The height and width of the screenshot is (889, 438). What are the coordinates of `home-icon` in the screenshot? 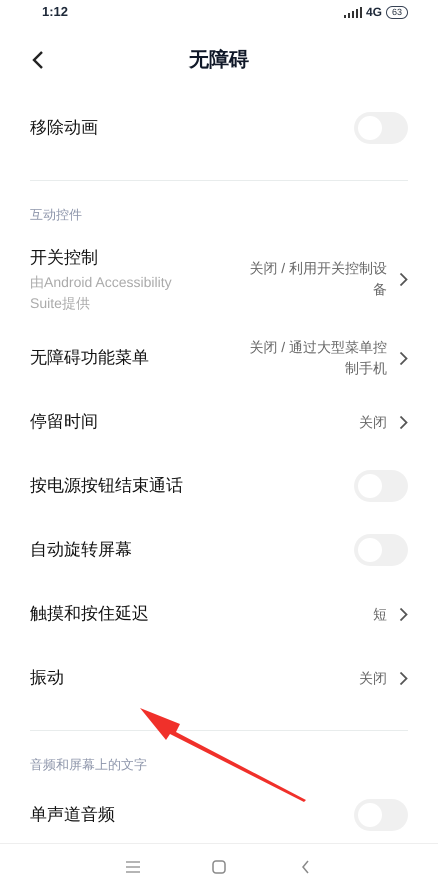 It's located at (219, 867).